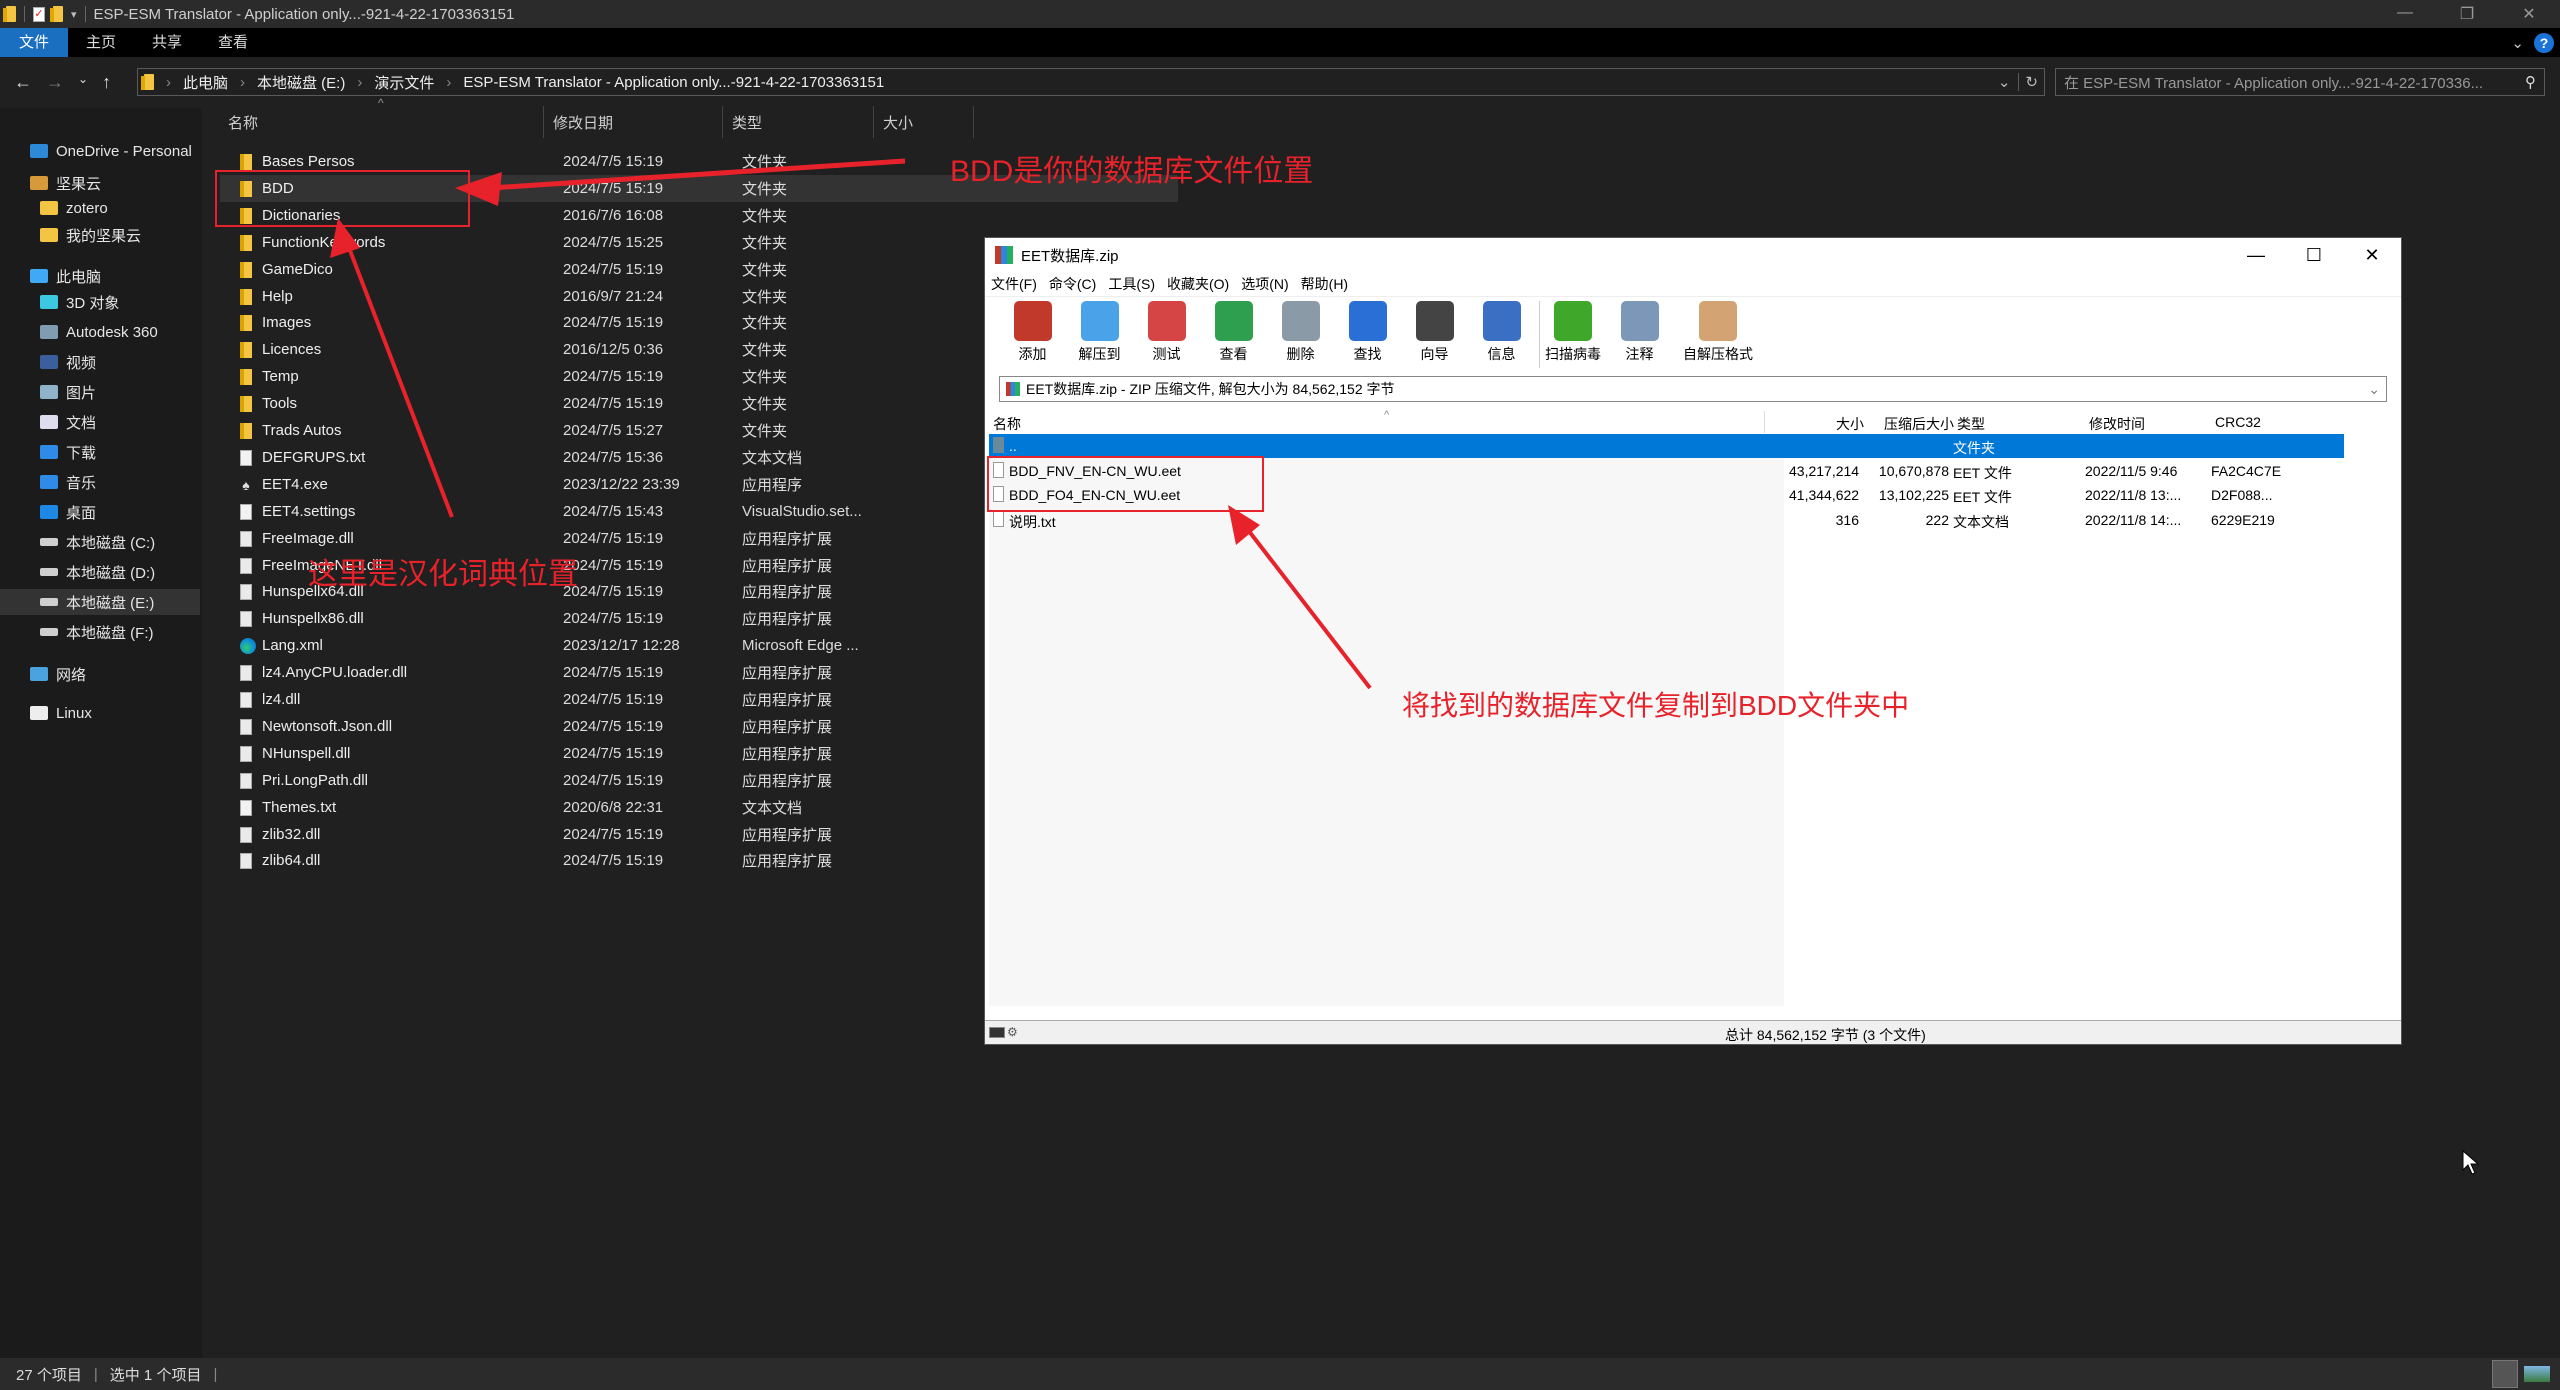  What do you see at coordinates (61, 713) in the screenshot?
I see `sidebar-item-18: Linux` at bounding box center [61, 713].